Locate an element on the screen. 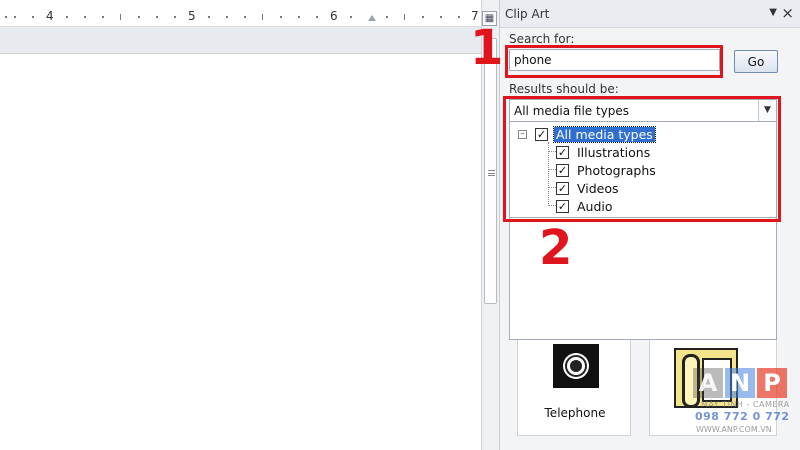 This screenshot has height=450, width=800. step-number-2: 2 is located at coordinates (556, 248).